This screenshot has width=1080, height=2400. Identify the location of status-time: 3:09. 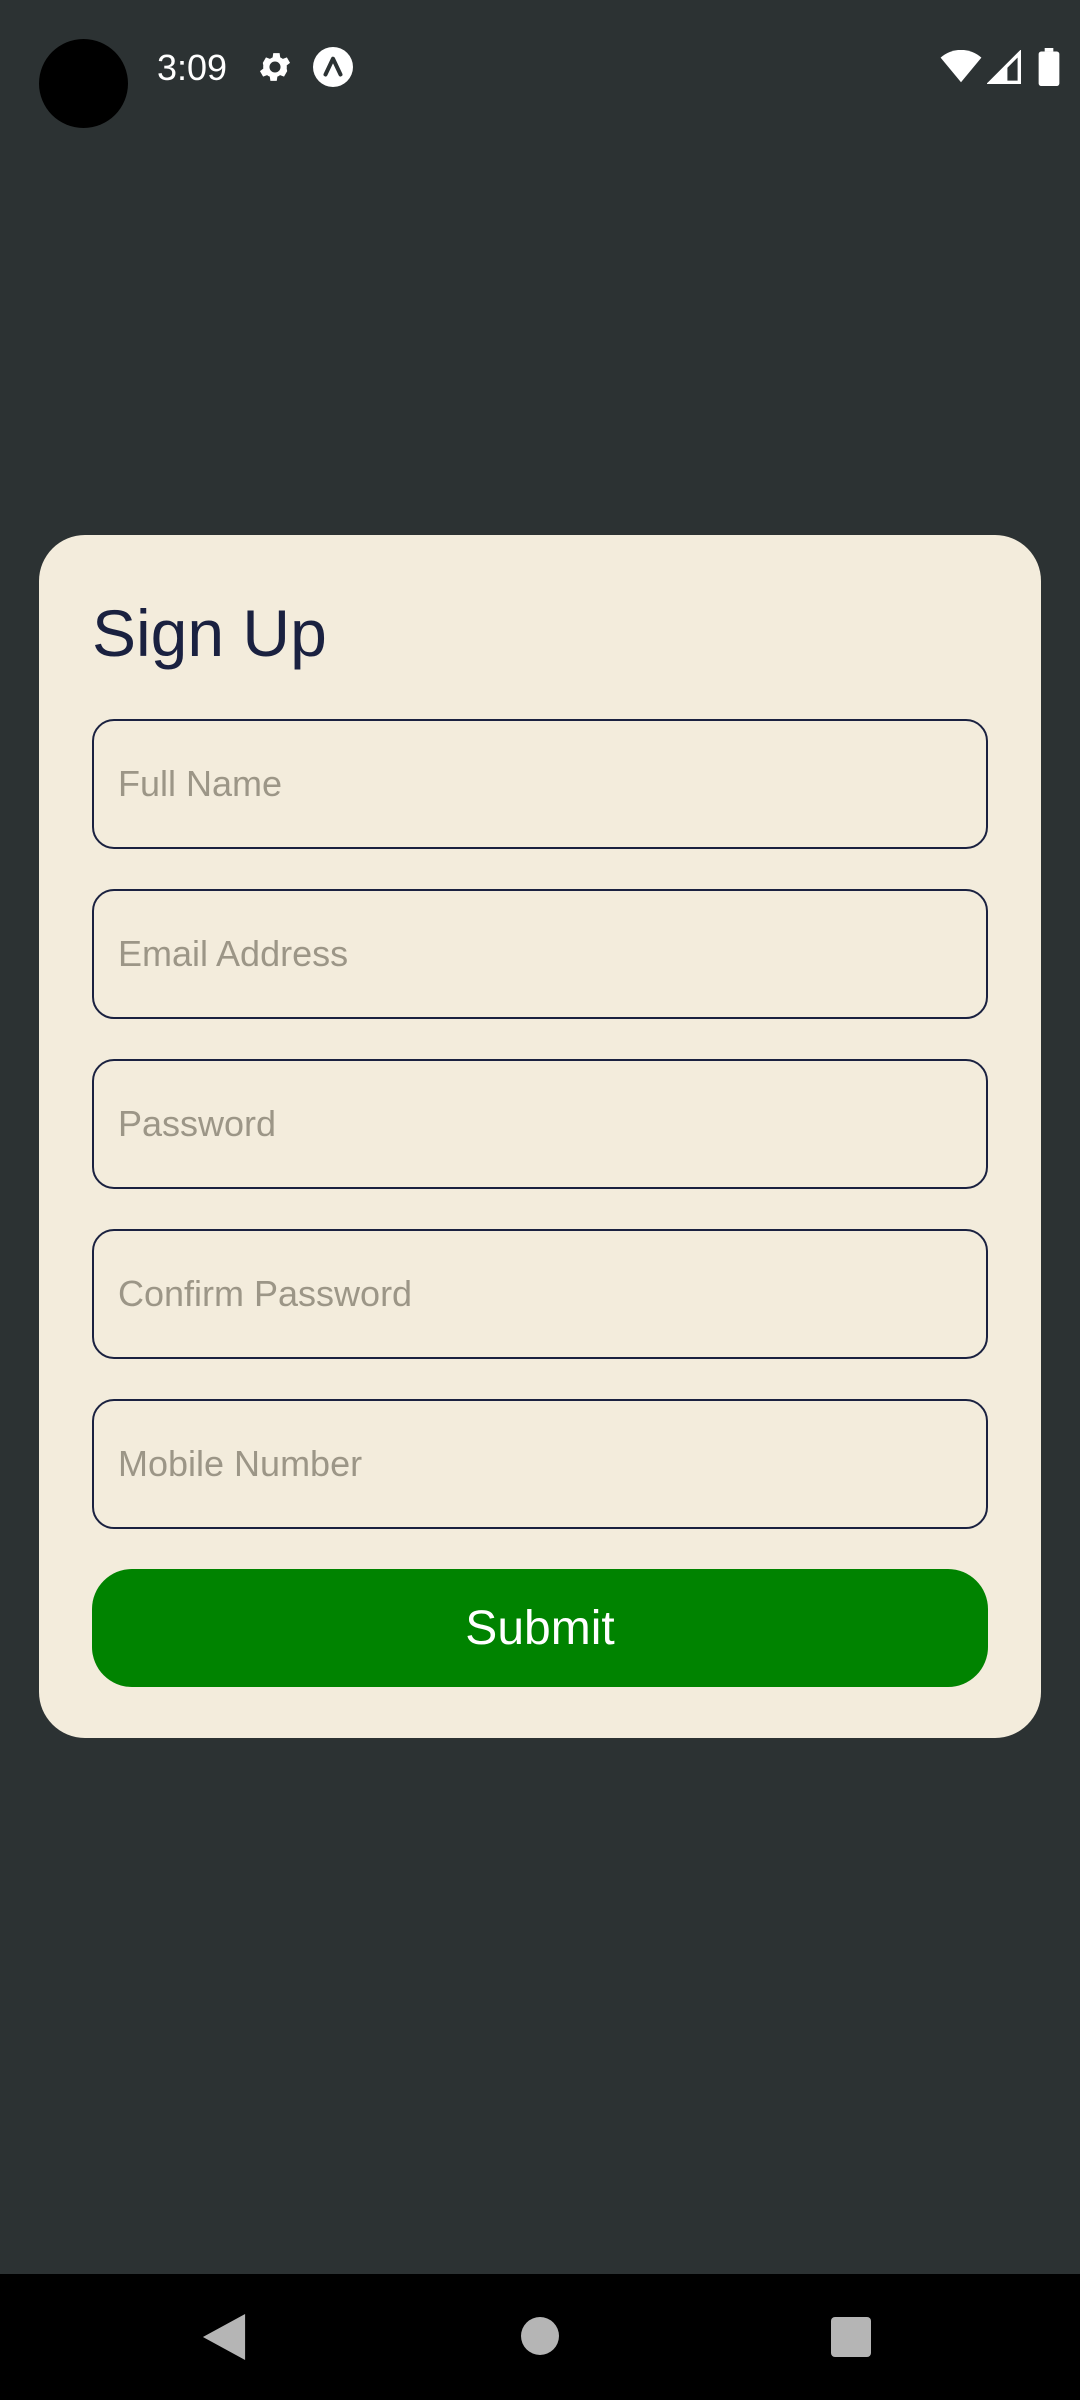
(192, 67).